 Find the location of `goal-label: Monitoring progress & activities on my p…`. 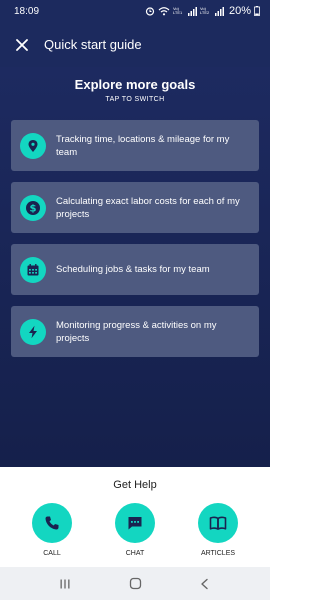

goal-label: Monitoring progress & activities on my p… is located at coordinates (136, 331).